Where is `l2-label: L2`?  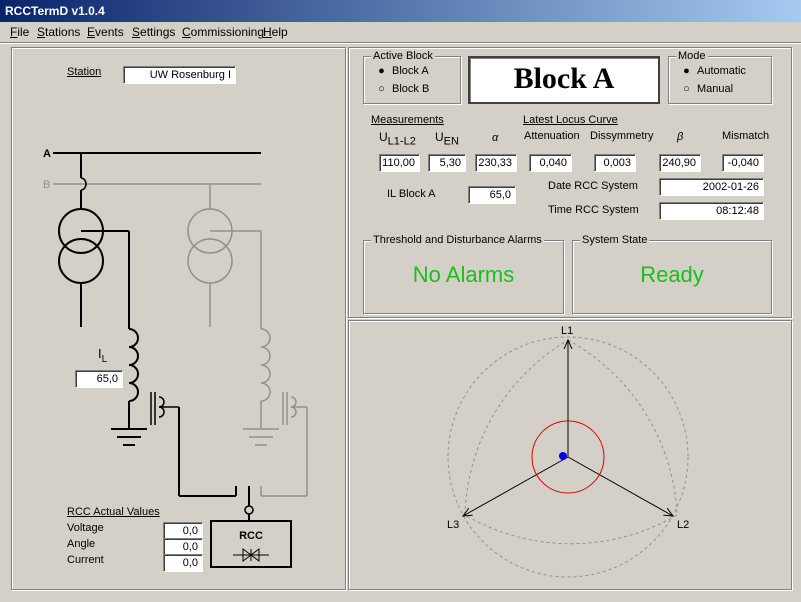
l2-label: L2 is located at coordinates (683, 525).